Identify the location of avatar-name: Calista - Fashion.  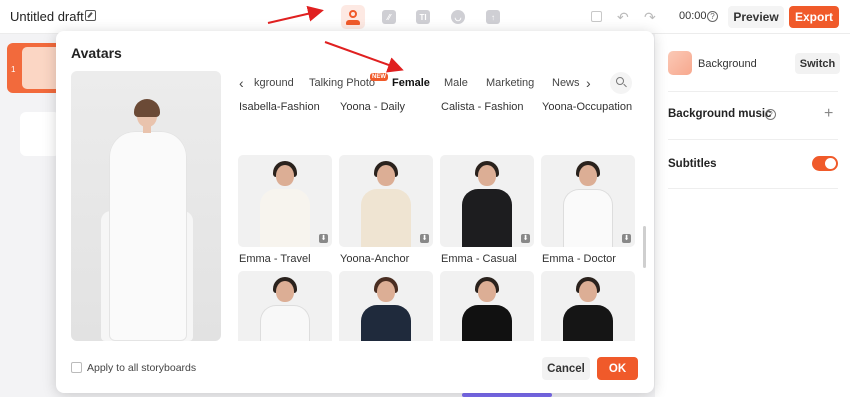
(482, 107).